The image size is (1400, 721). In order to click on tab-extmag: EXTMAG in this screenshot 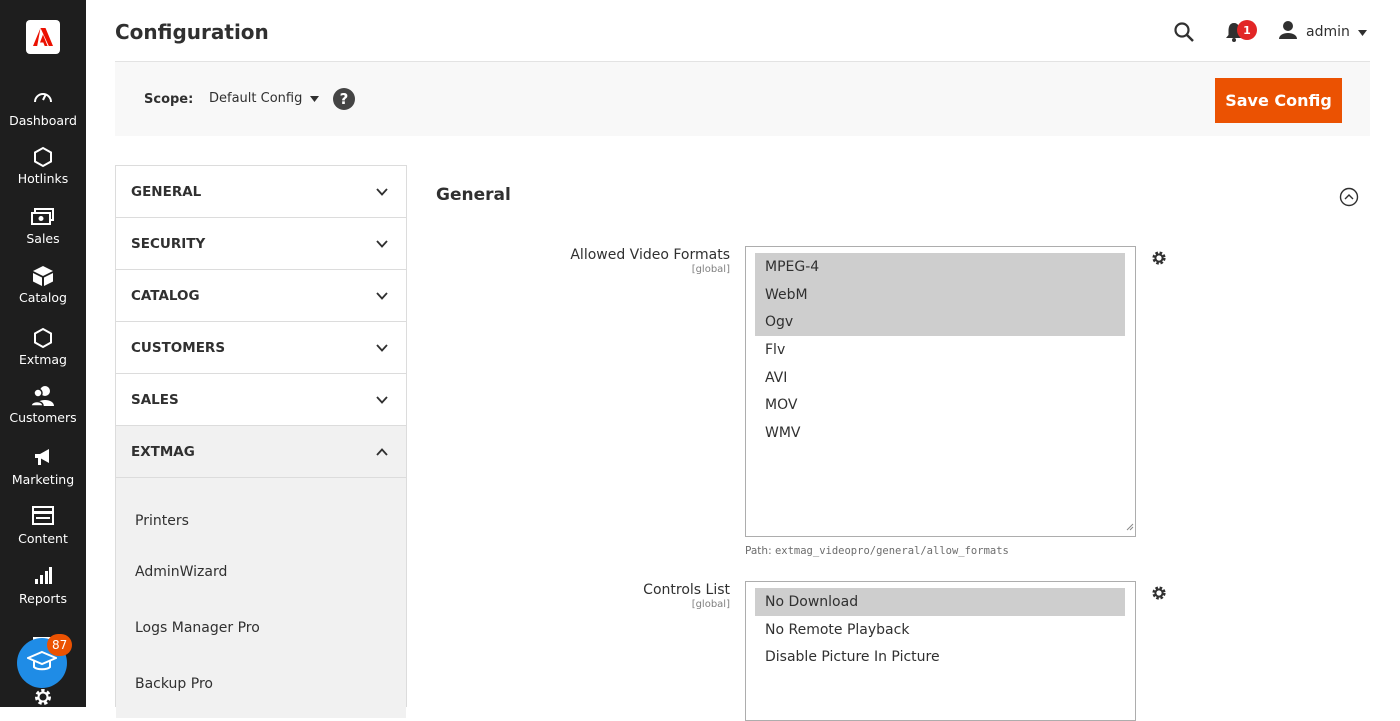, I will do `click(261, 452)`.